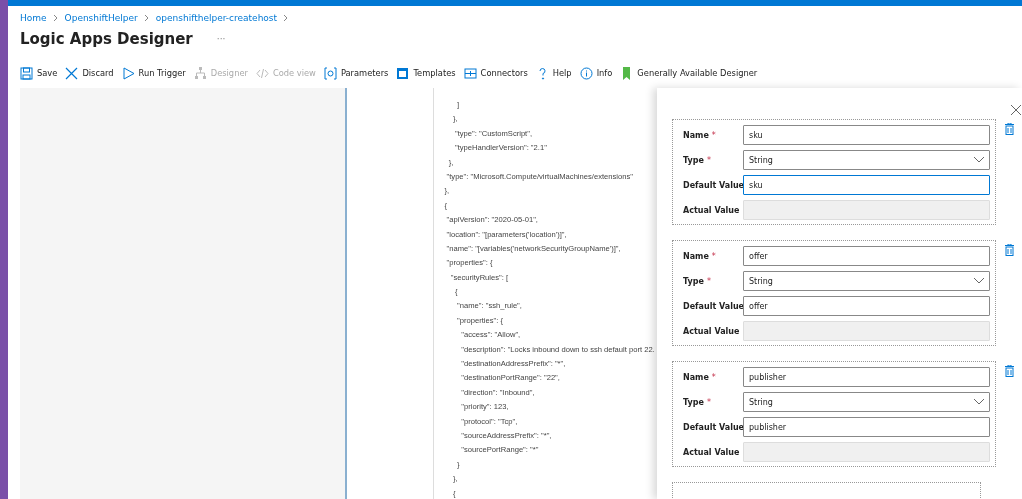 Image resolution: width=1022 pixels, height=499 pixels. What do you see at coordinates (128, 73) in the screenshot?
I see `run-icon` at bounding box center [128, 73].